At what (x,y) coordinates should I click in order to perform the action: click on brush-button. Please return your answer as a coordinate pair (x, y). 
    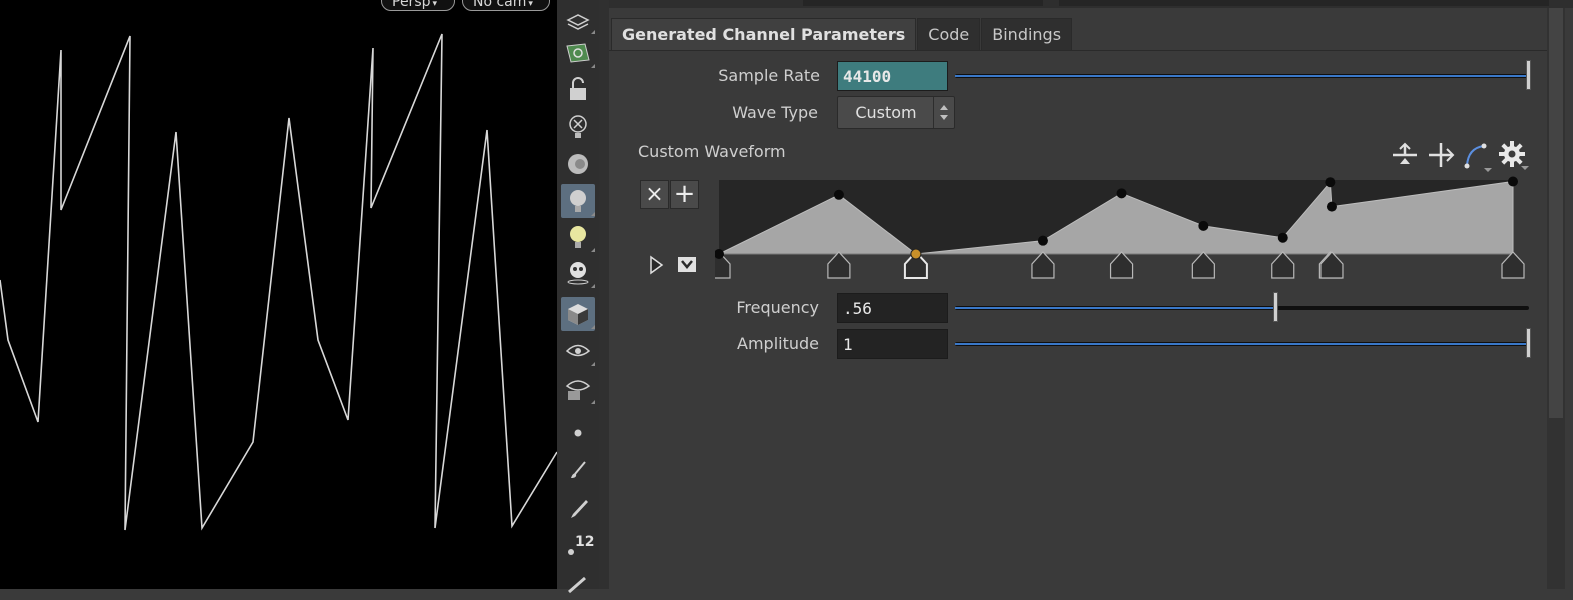
    Looking at the image, I should click on (578, 471).